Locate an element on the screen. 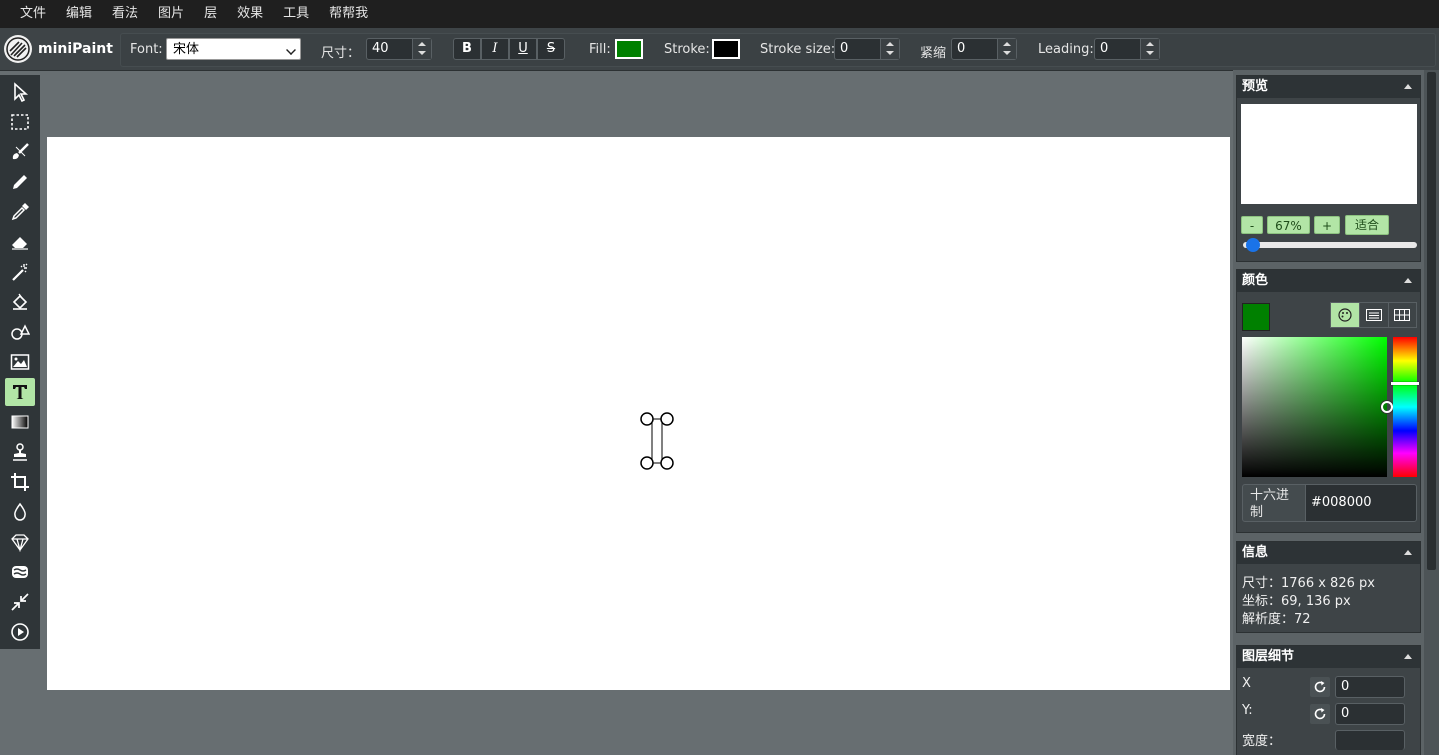  menu-view: 看法 is located at coordinates (125, 14).